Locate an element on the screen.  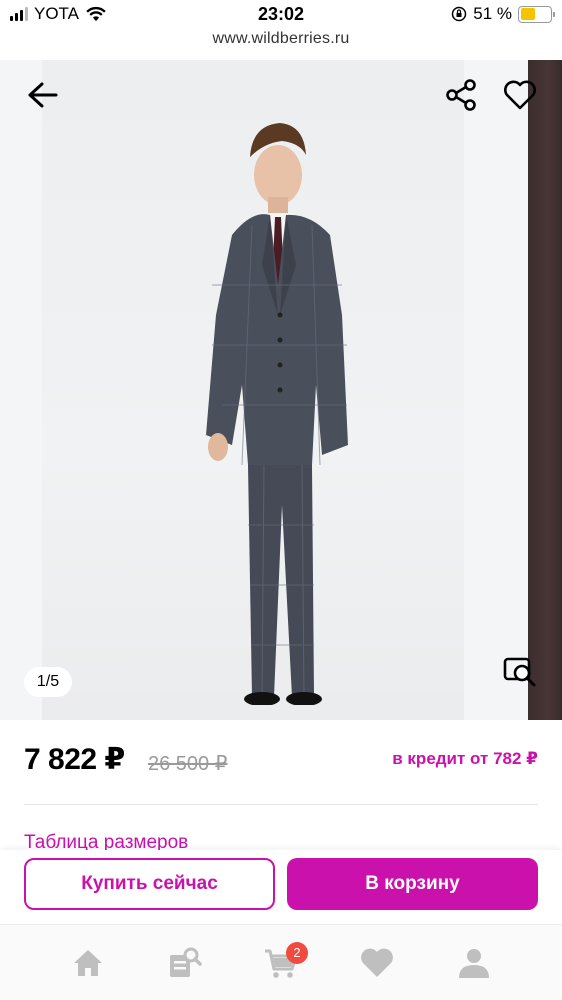
url-bar: www.wildberries.ru is located at coordinates (281, 44).